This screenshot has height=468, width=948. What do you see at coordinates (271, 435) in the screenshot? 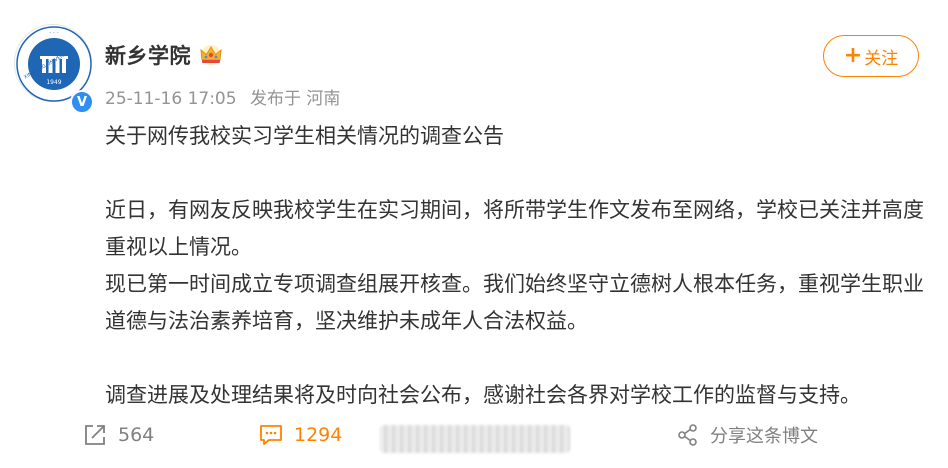
I see `comment-icon` at bounding box center [271, 435].